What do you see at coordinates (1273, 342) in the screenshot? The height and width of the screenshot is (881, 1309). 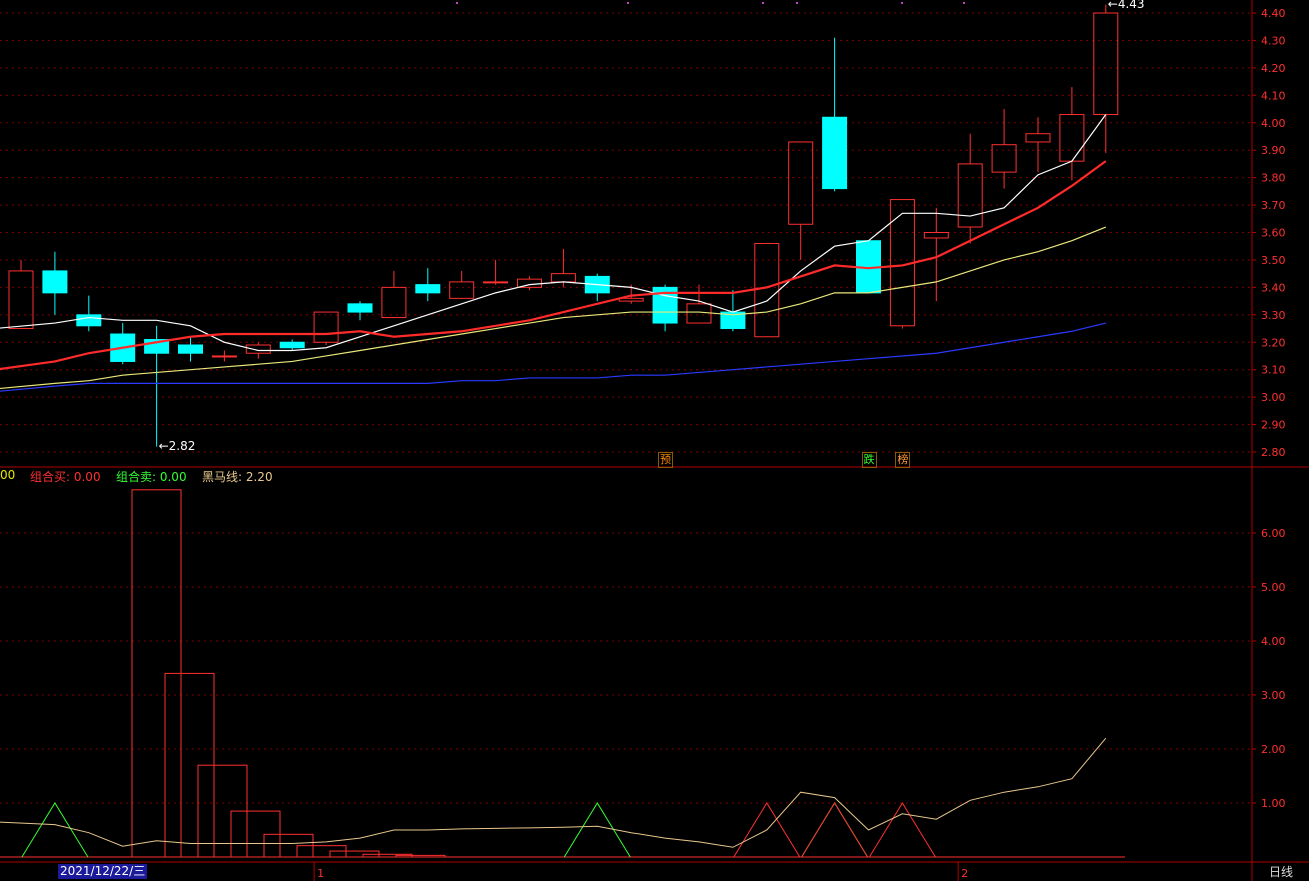 I see `price-tick-label: 3.20` at bounding box center [1273, 342].